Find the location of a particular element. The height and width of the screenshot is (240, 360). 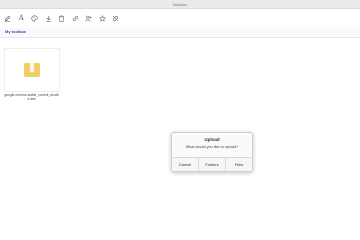

palette-icon is located at coordinates (34, 18).